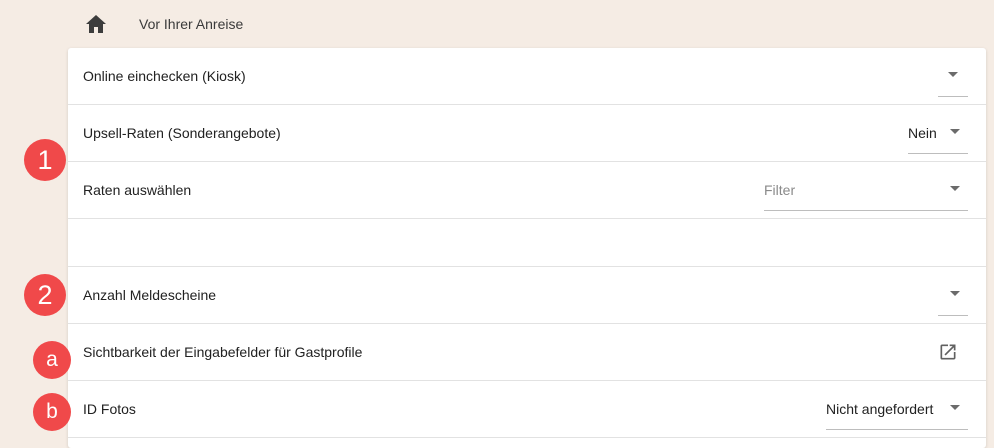 The width and height of the screenshot is (994, 448). What do you see at coordinates (527, 133) in the screenshot?
I see `row-upsell: Upsell-Raten (Sonderangebote) Nein` at bounding box center [527, 133].